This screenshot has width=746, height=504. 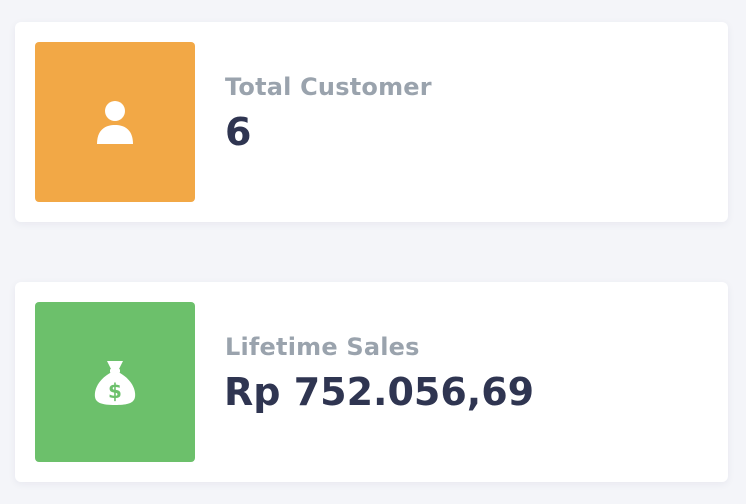 I want to click on lifetime-sales-label: Lifetime Sales, so click(x=322, y=347).